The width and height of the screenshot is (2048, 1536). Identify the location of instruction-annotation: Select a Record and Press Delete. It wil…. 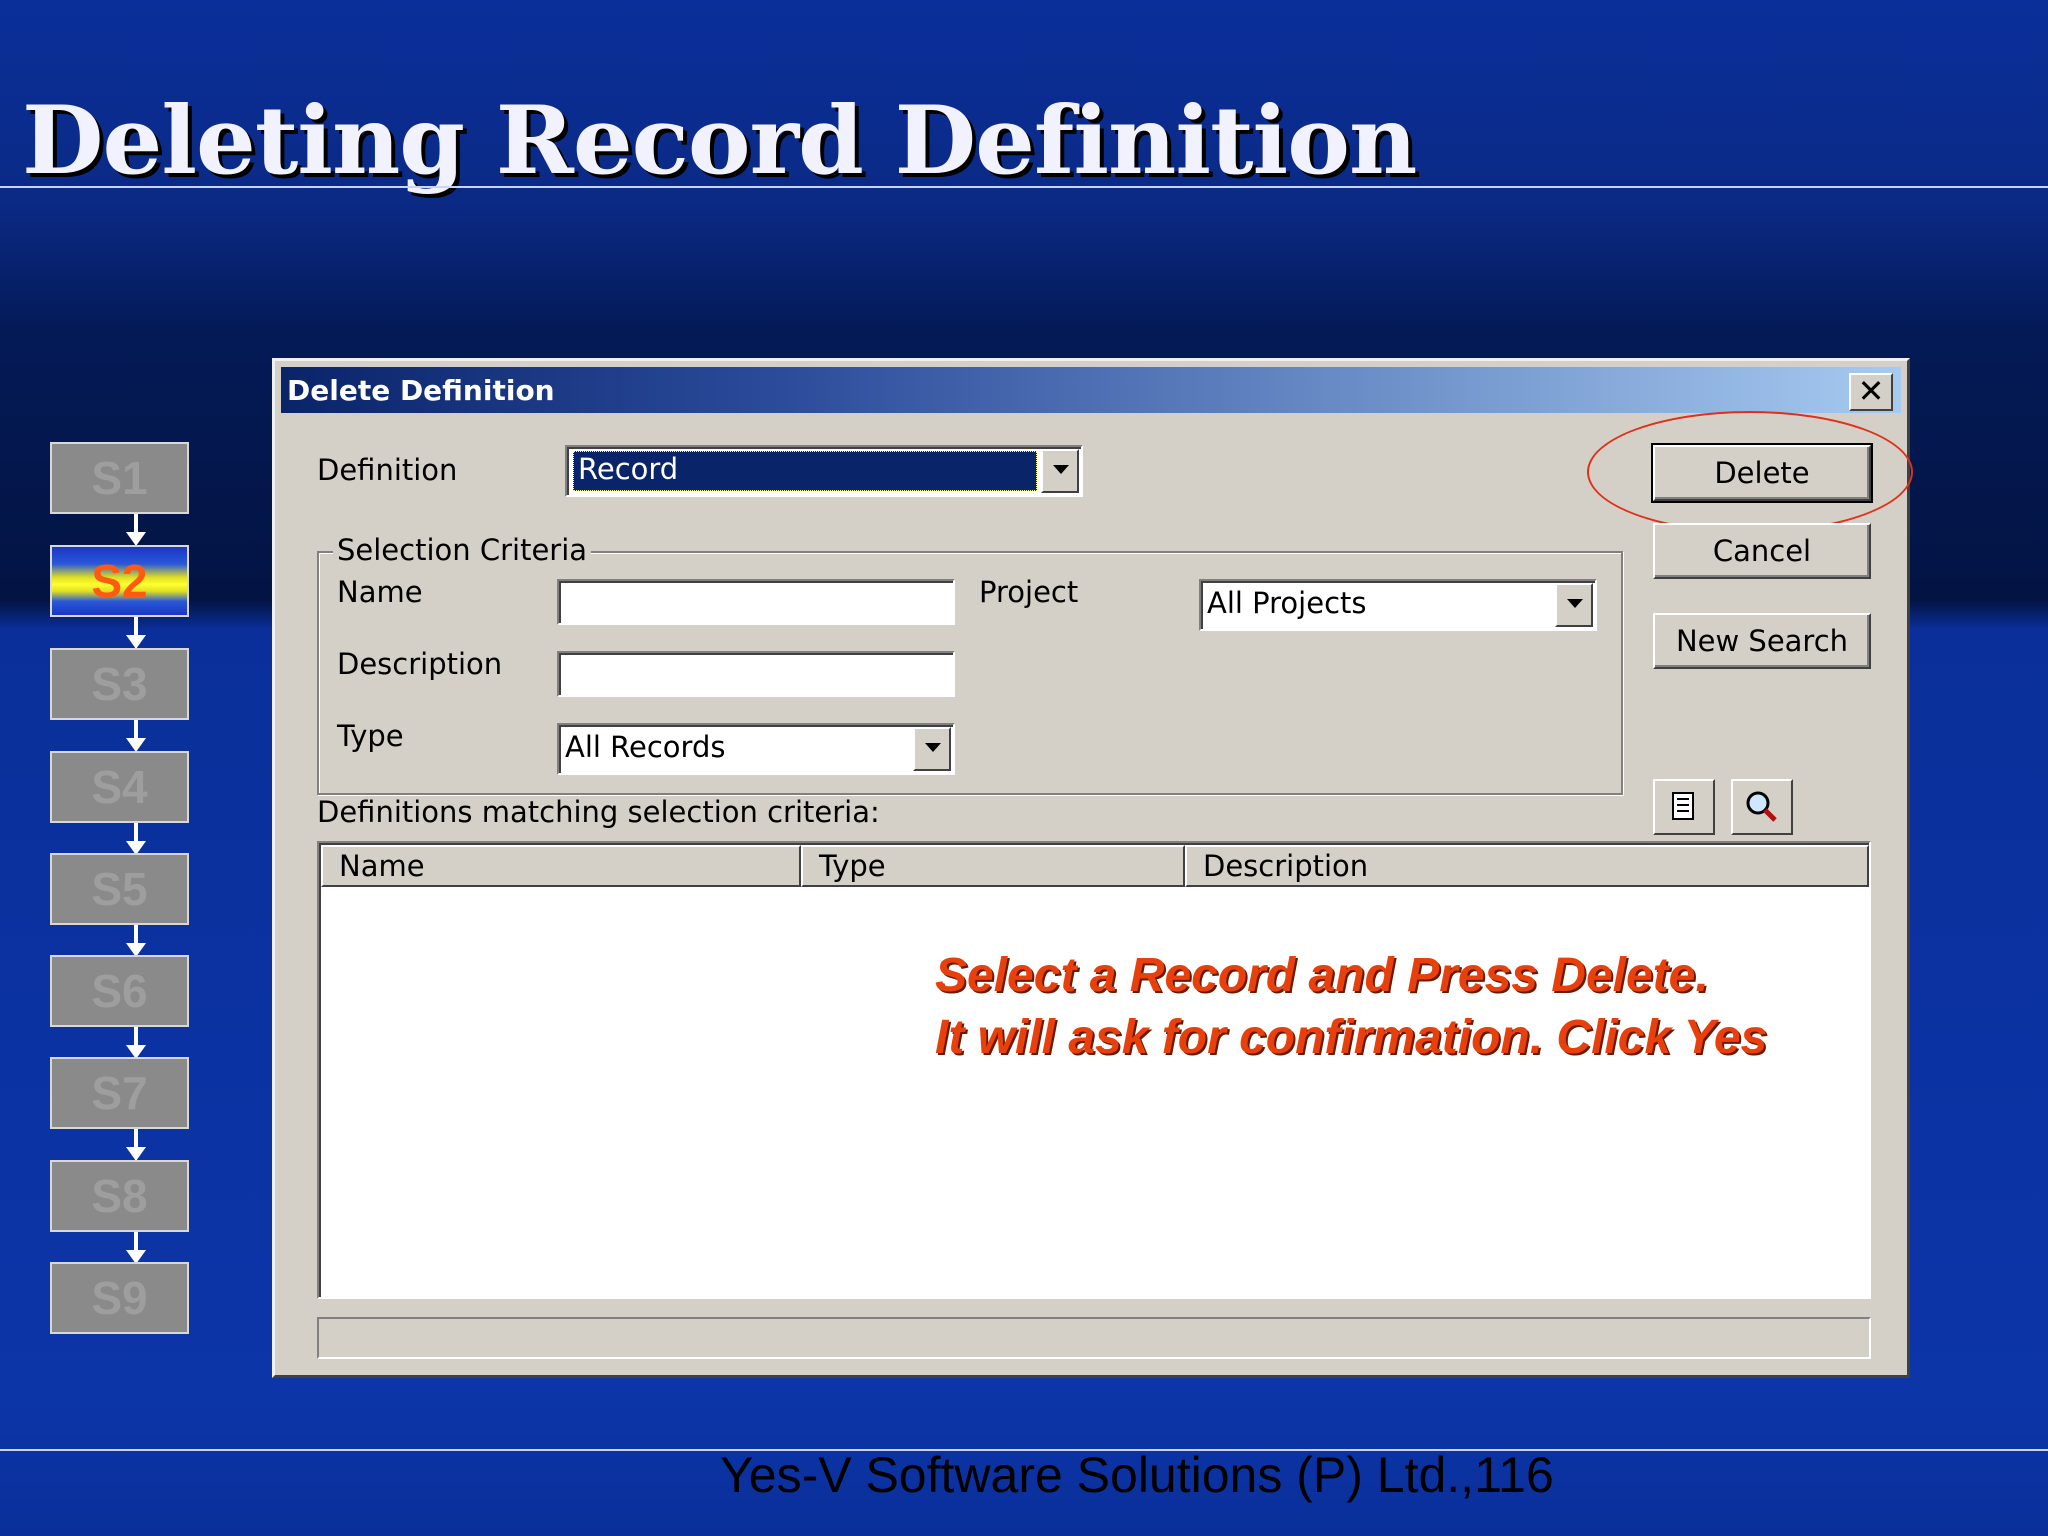
(1351, 1007).